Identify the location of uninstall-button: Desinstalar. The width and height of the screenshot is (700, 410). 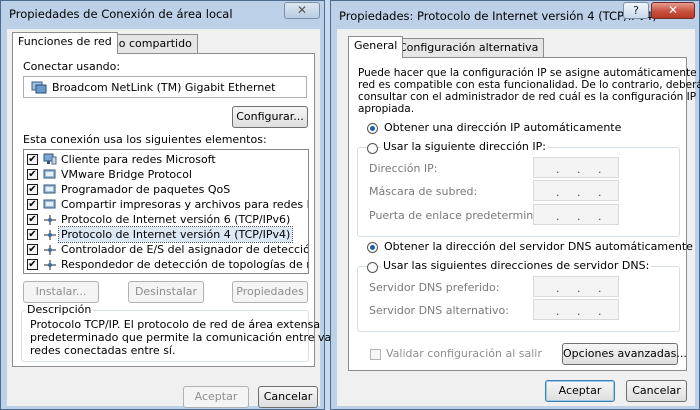
(166, 292).